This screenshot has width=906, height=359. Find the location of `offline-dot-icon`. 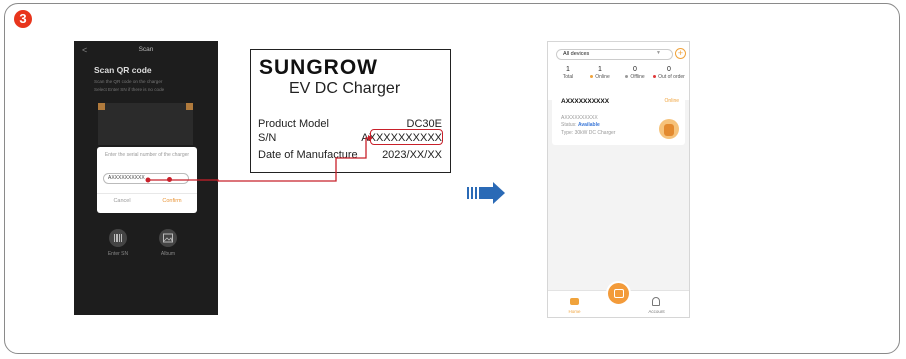

offline-dot-icon is located at coordinates (627, 77).